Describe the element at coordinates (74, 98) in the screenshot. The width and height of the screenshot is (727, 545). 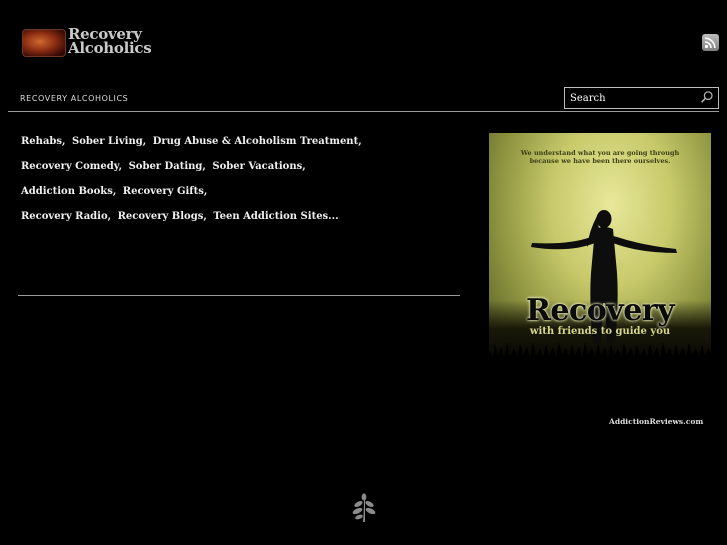
I see `site-title-link: RECOVERY ALCOHOLICS` at that location.